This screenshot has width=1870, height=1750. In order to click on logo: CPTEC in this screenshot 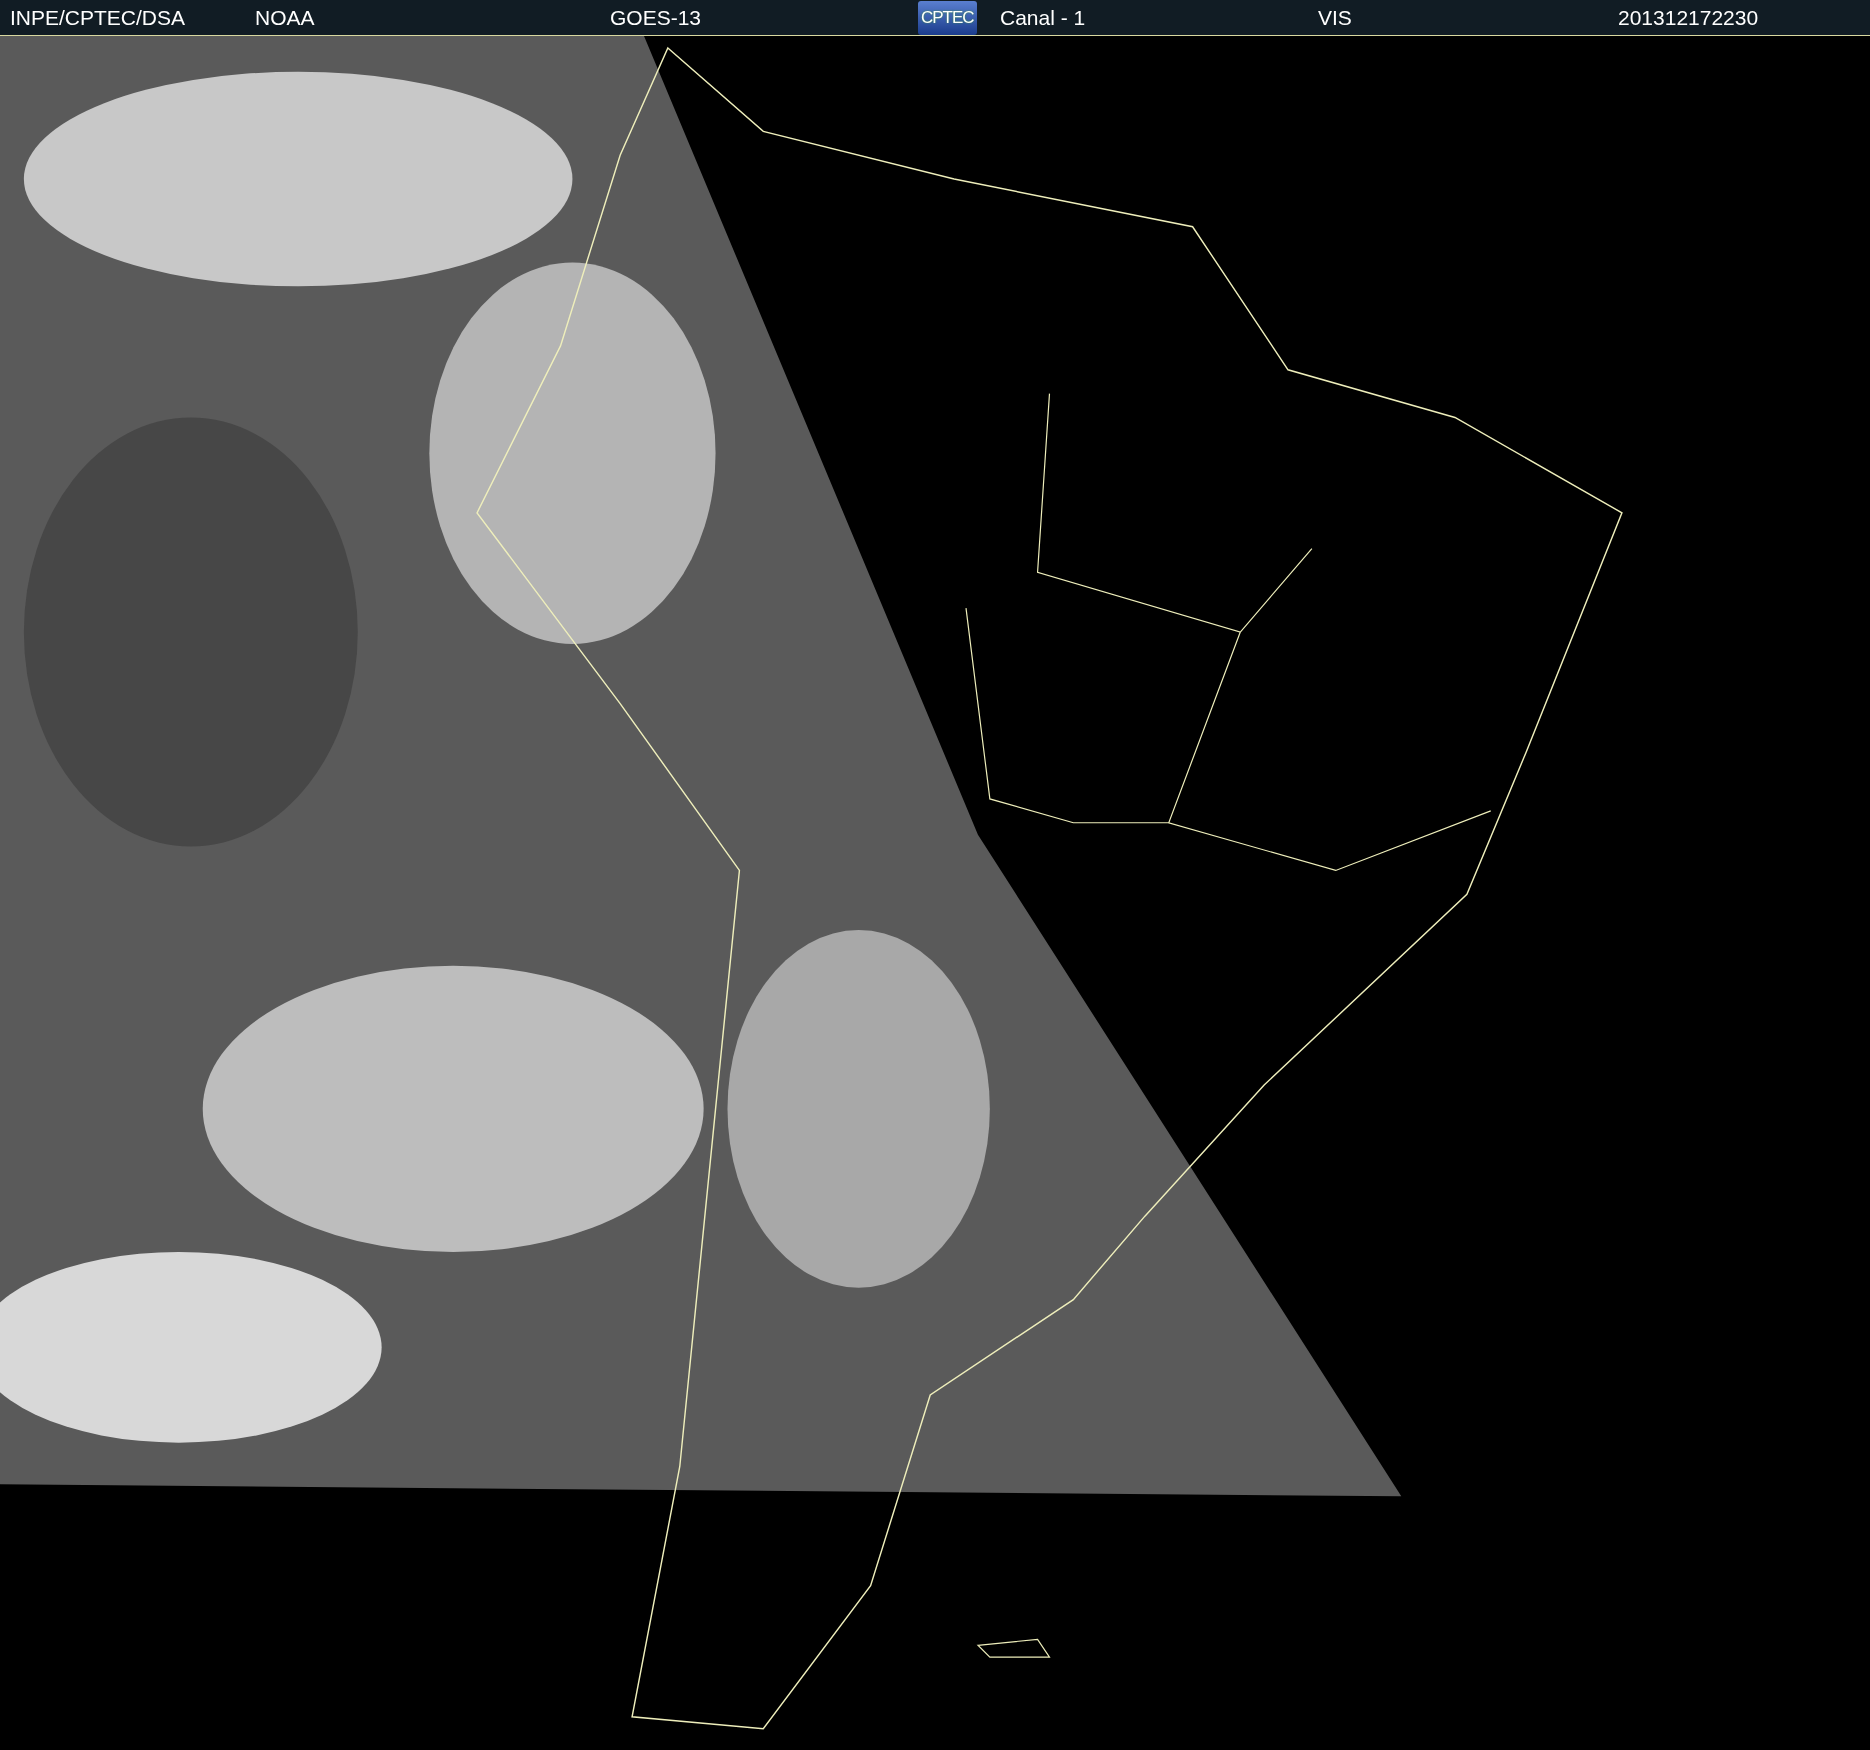, I will do `click(947, 18)`.